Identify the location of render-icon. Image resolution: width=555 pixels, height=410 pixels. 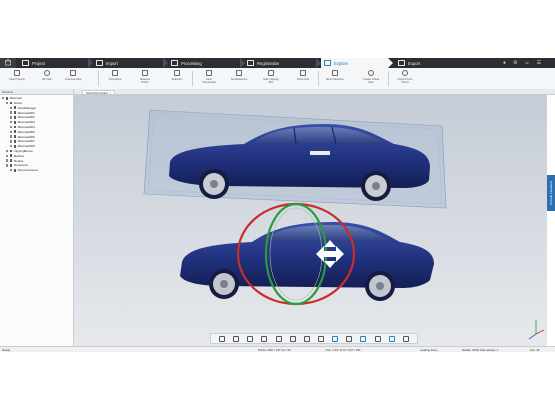
(363, 338).